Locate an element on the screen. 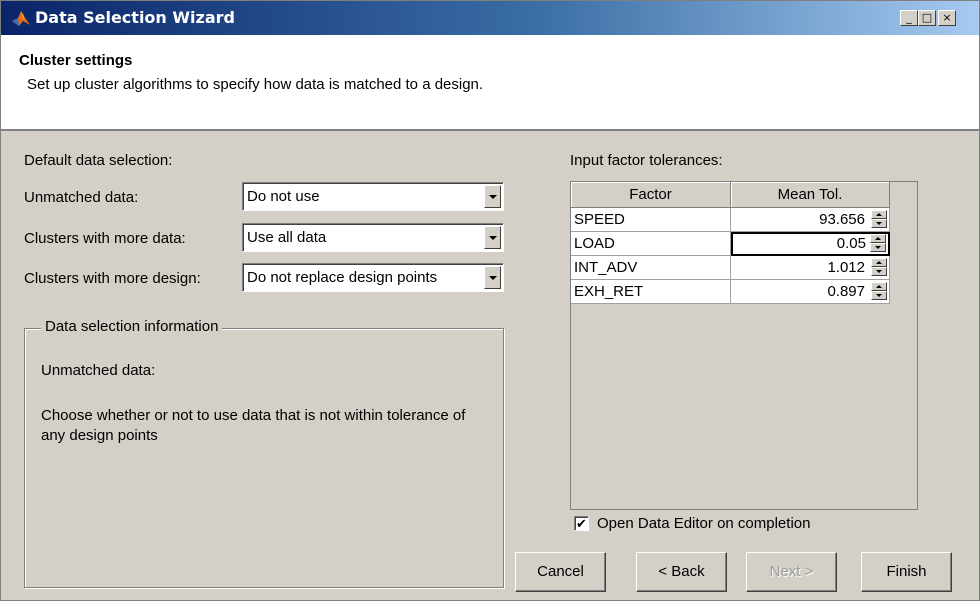  tolerances-label: Input factor tolerances: is located at coordinates (646, 160).